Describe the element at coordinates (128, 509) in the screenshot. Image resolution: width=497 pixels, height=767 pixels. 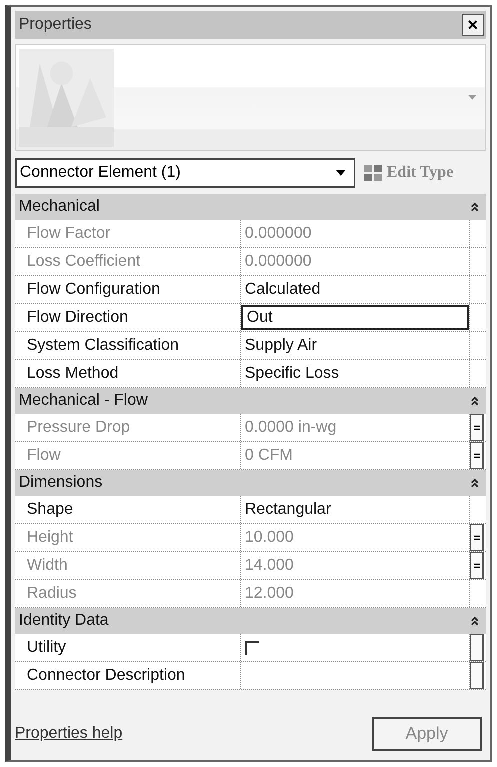
I see `property-label: Shape` at that location.